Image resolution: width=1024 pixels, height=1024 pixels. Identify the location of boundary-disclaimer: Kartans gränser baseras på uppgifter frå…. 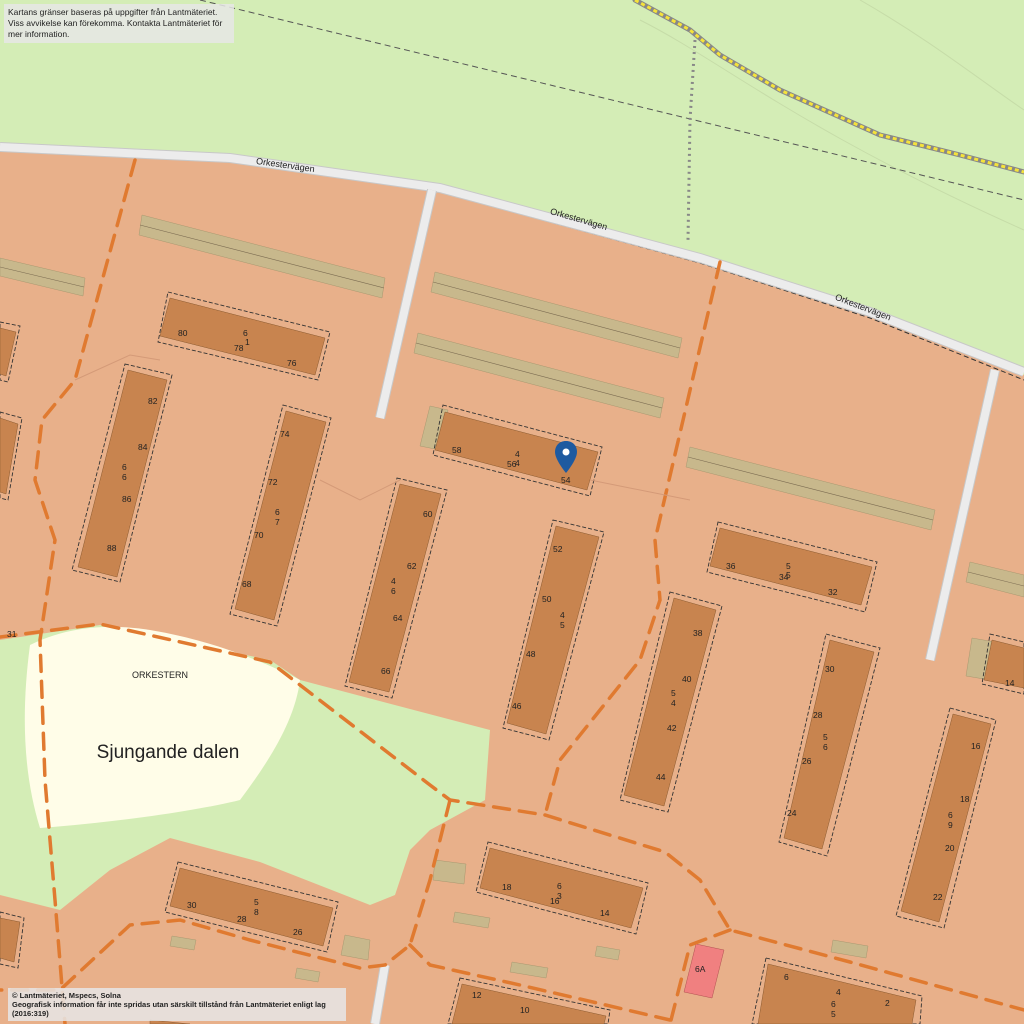
(119, 23).